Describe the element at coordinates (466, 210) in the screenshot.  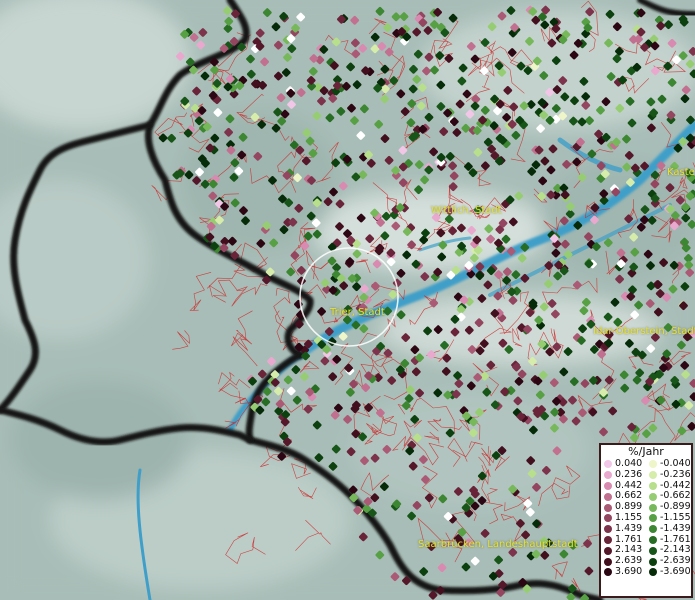
I see `city-label-wittlich: Wittlich, Stadt` at that location.